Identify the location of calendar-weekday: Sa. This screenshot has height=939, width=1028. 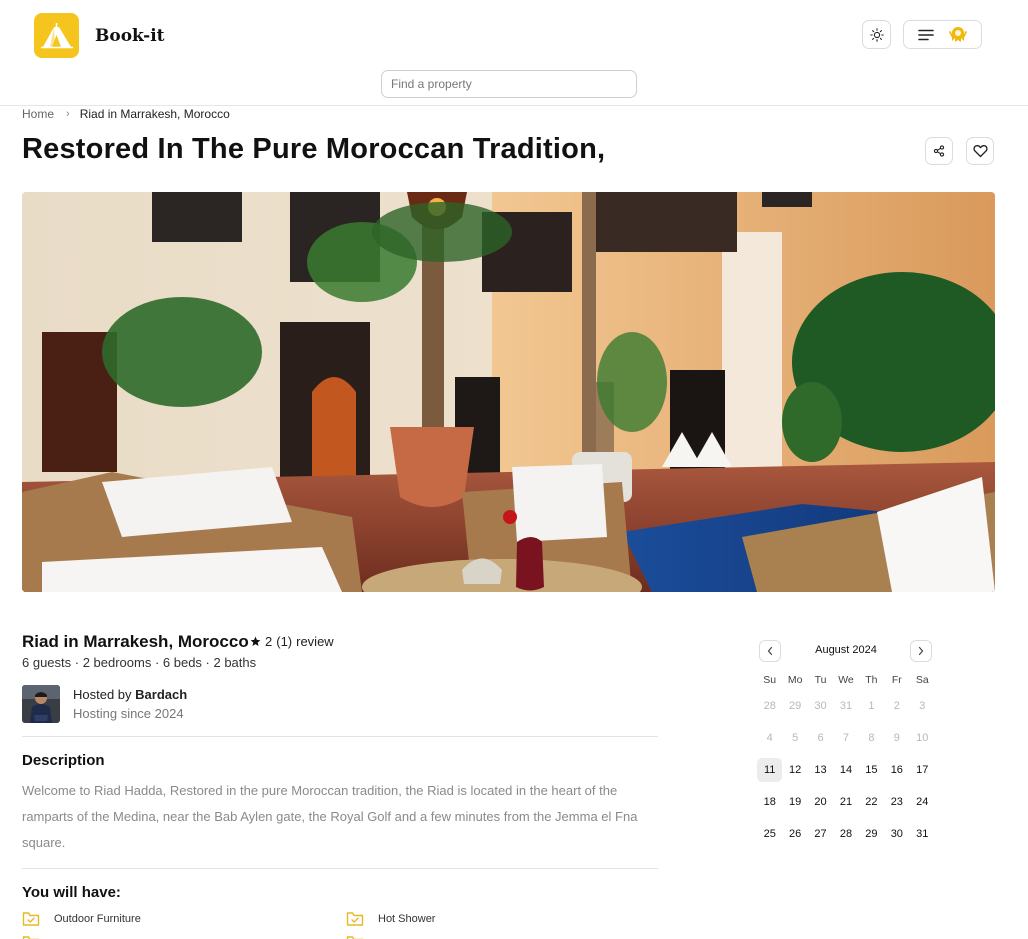
(922, 680).